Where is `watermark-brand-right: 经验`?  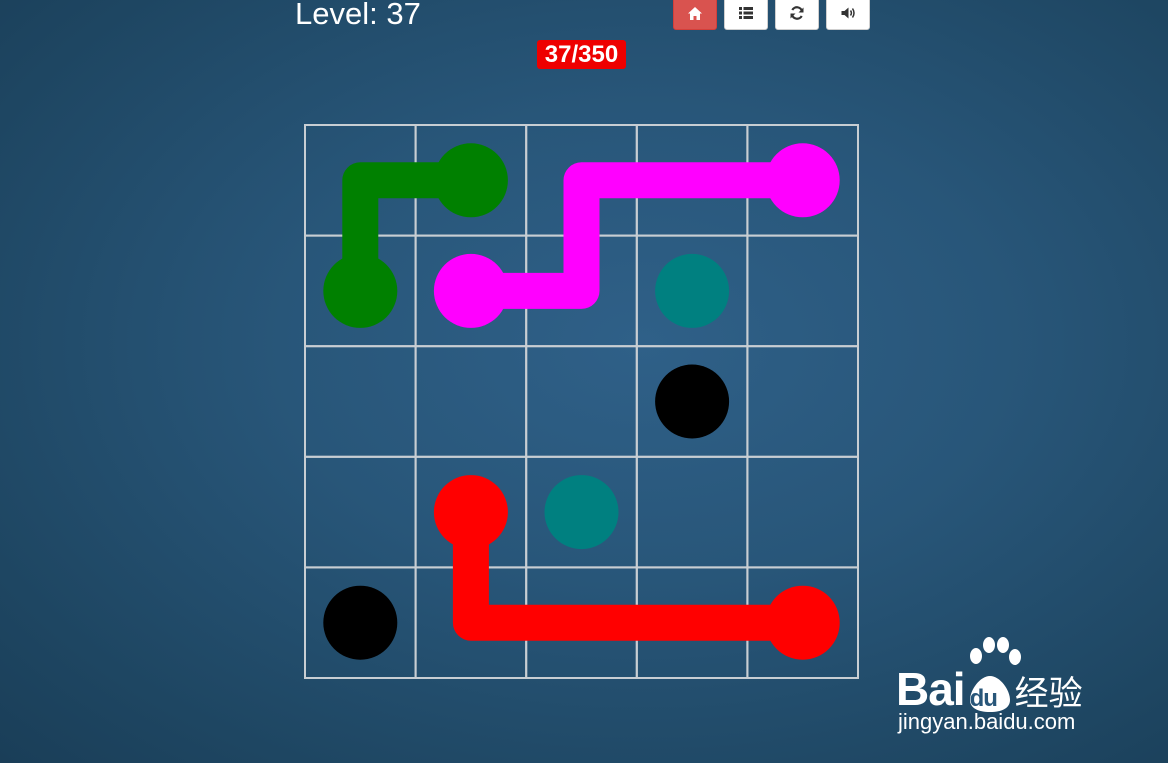
watermark-brand-right: 经验 is located at coordinates (1048, 694).